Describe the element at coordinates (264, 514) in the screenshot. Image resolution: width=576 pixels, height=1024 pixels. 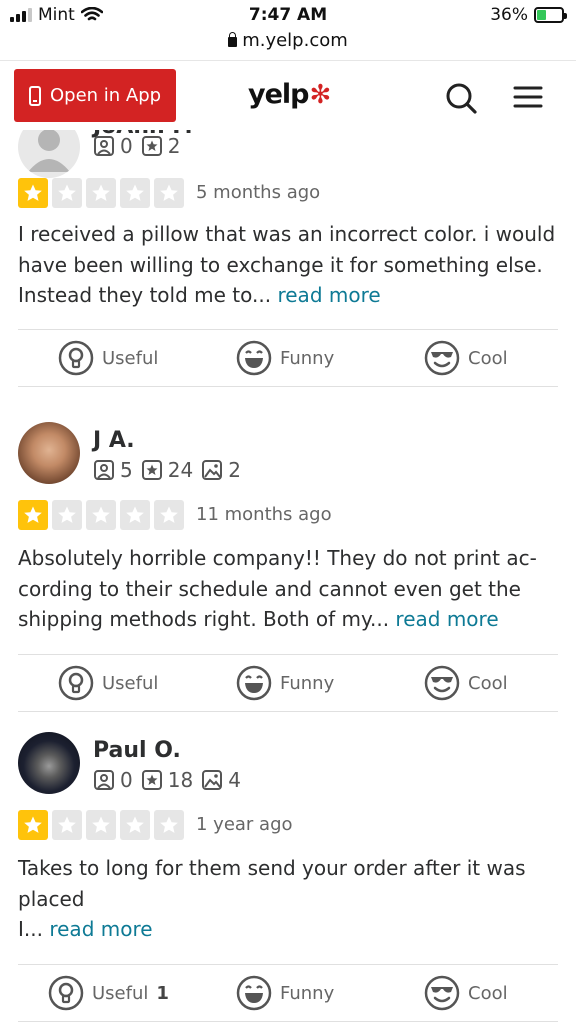
I see `review-date: 11 months ago` at that location.